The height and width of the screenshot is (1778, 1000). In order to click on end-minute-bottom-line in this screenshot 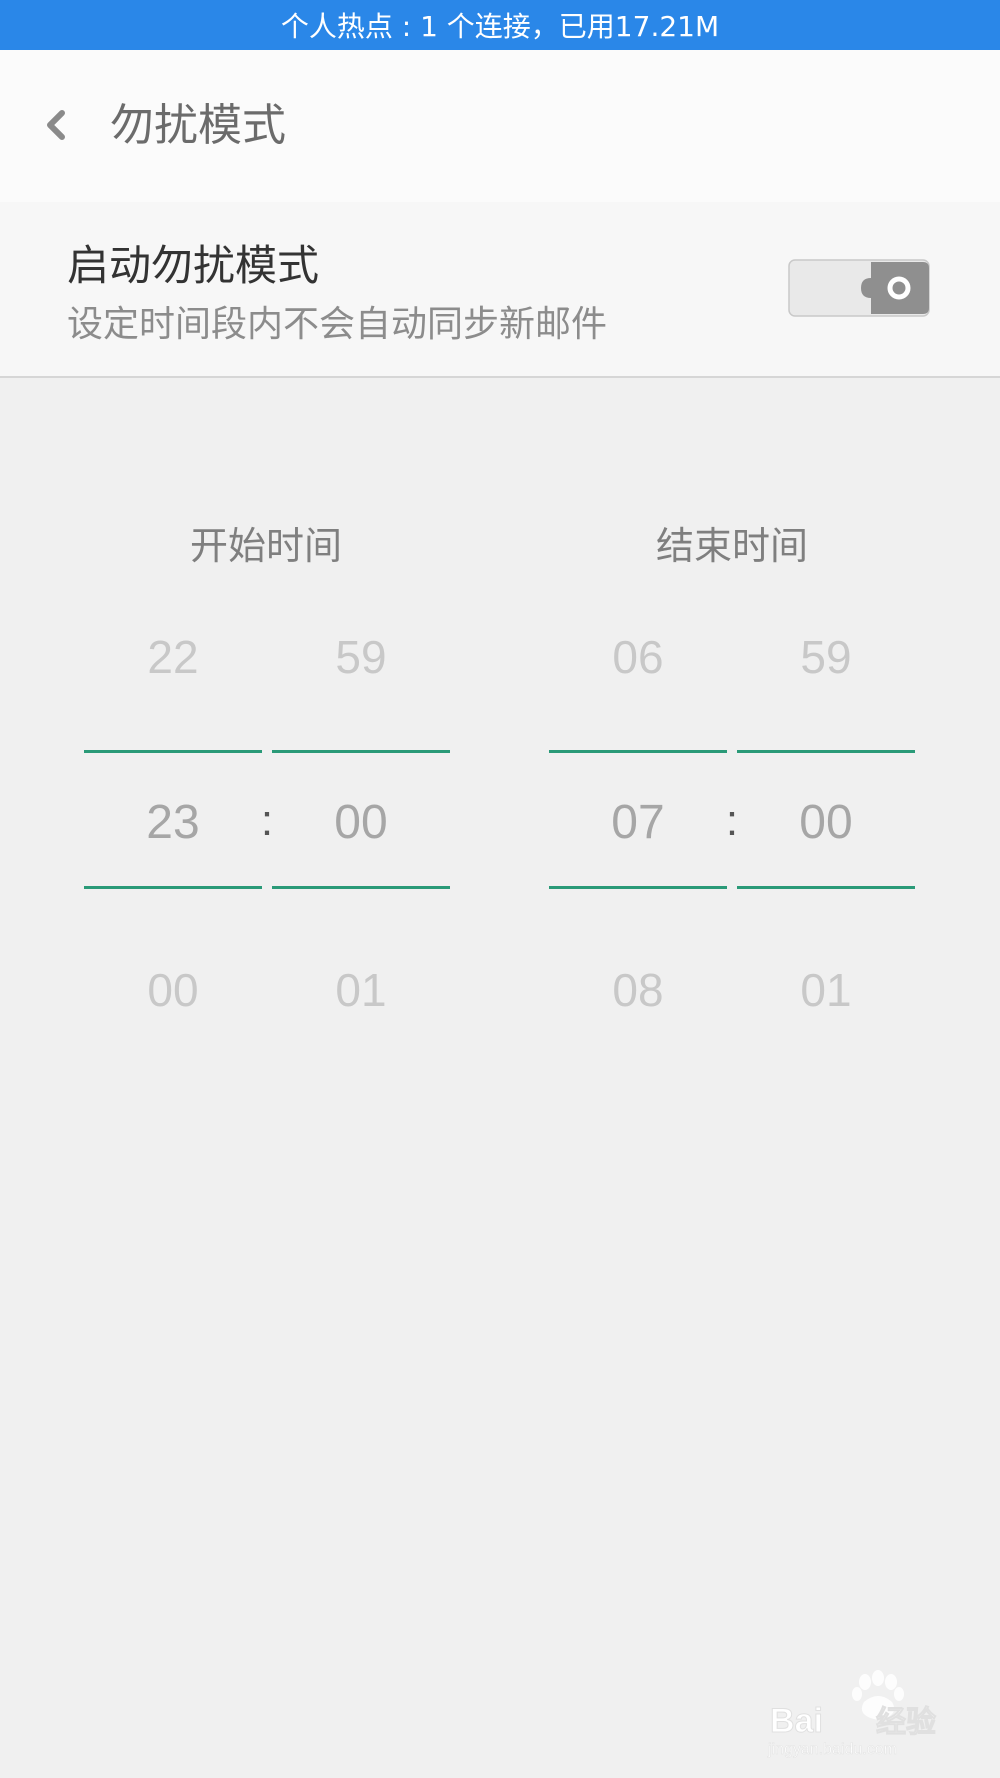, I will do `click(826, 887)`.